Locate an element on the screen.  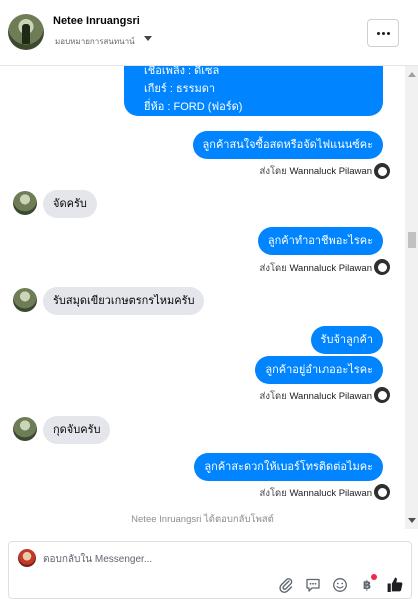
emoji-icon is located at coordinates (340, 585).